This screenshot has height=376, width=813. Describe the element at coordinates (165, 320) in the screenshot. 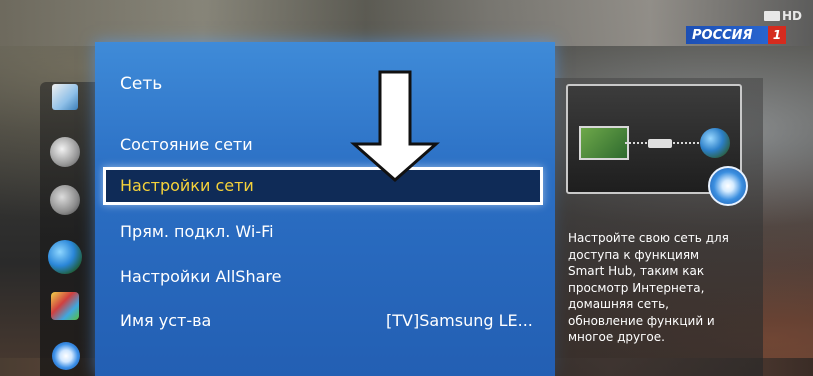

I see `menu-item-device-name: Имя уст-ва` at that location.